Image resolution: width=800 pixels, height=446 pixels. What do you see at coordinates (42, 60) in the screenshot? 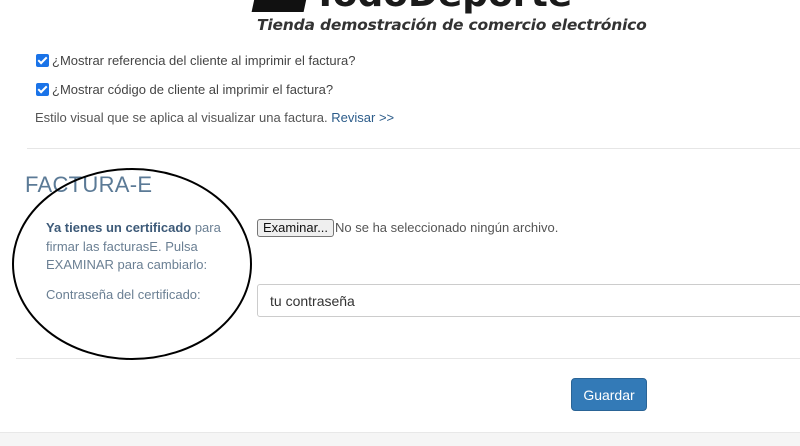
I see `show-customer-ref-checkbox` at bounding box center [42, 60].